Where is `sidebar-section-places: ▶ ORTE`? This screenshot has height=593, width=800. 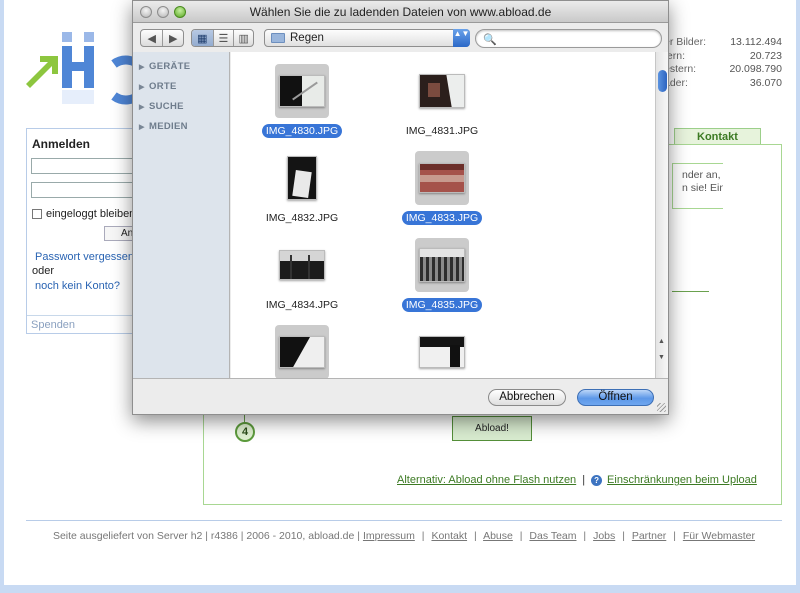
sidebar-section-places: ▶ ORTE is located at coordinates (158, 86).